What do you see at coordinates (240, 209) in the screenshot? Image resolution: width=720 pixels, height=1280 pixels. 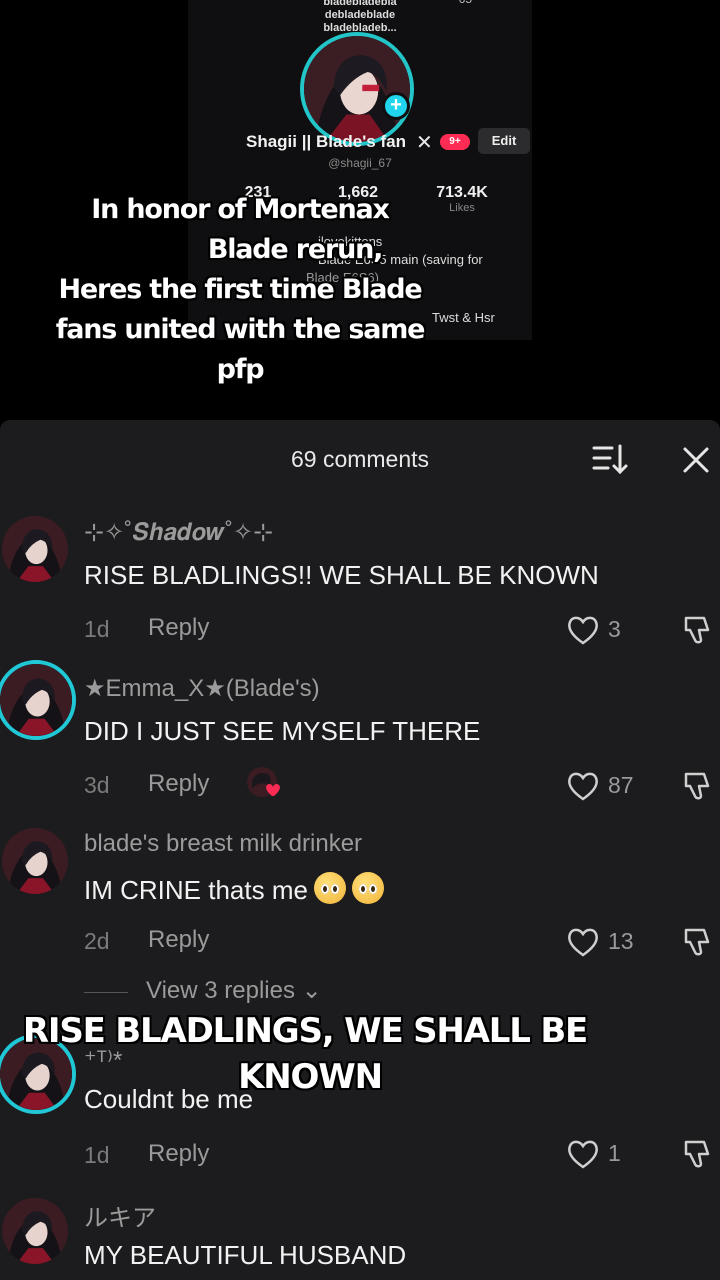 I see `caption-line: In honor of Mortenax` at bounding box center [240, 209].